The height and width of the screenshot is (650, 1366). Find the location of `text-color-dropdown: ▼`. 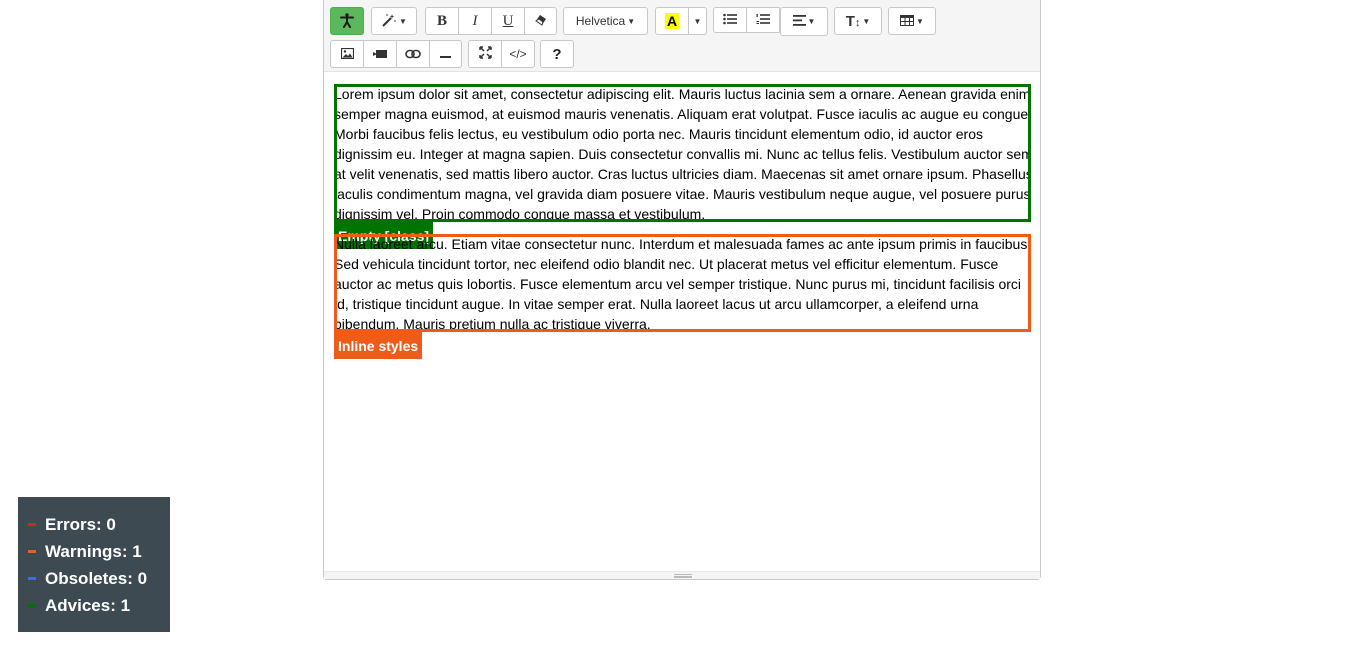

text-color-dropdown: ▼ is located at coordinates (698, 21).